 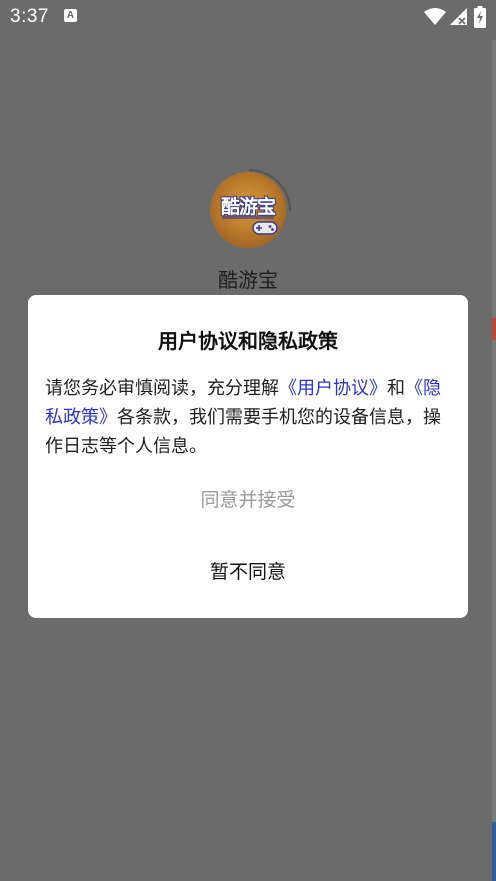 I want to click on app-logo: 酷游宝, so click(x=249, y=211).